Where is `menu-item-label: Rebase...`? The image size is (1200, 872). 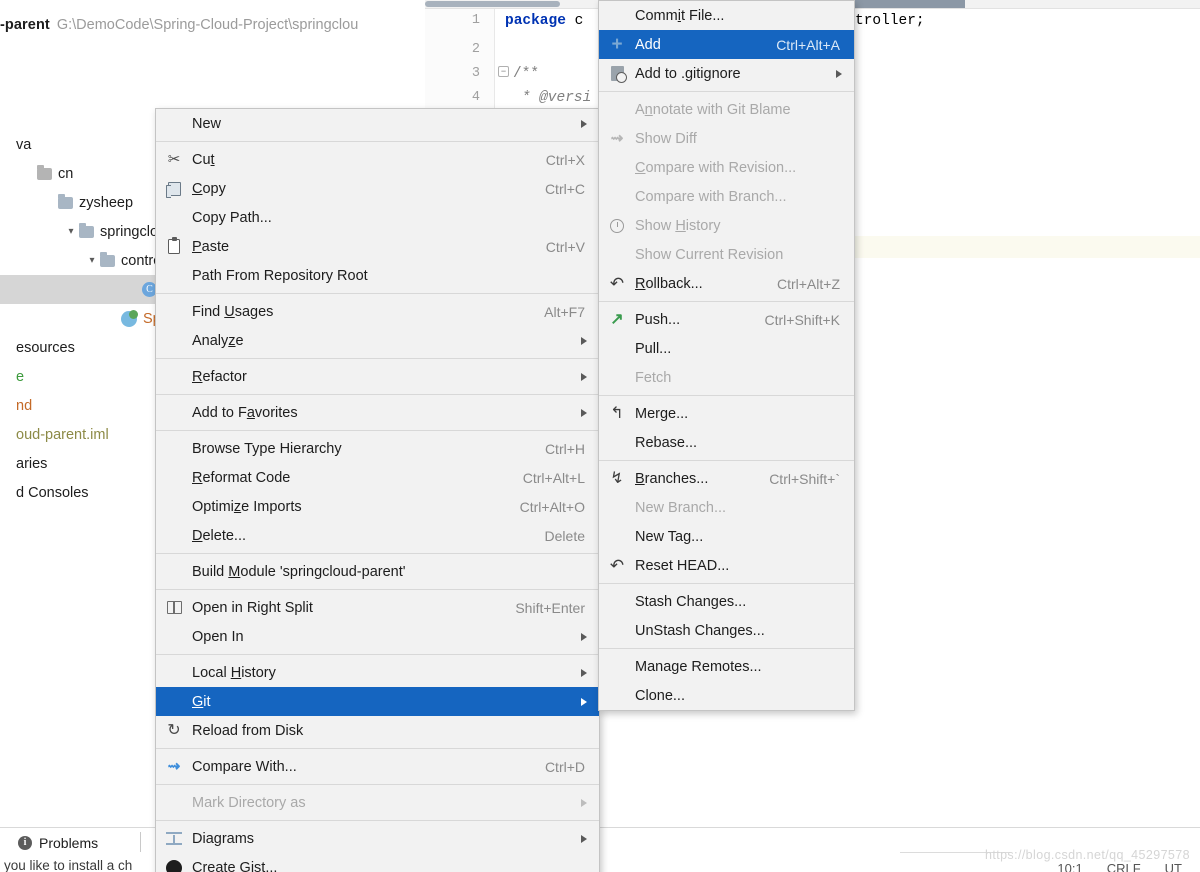 menu-item-label: Rebase... is located at coordinates (666, 442).